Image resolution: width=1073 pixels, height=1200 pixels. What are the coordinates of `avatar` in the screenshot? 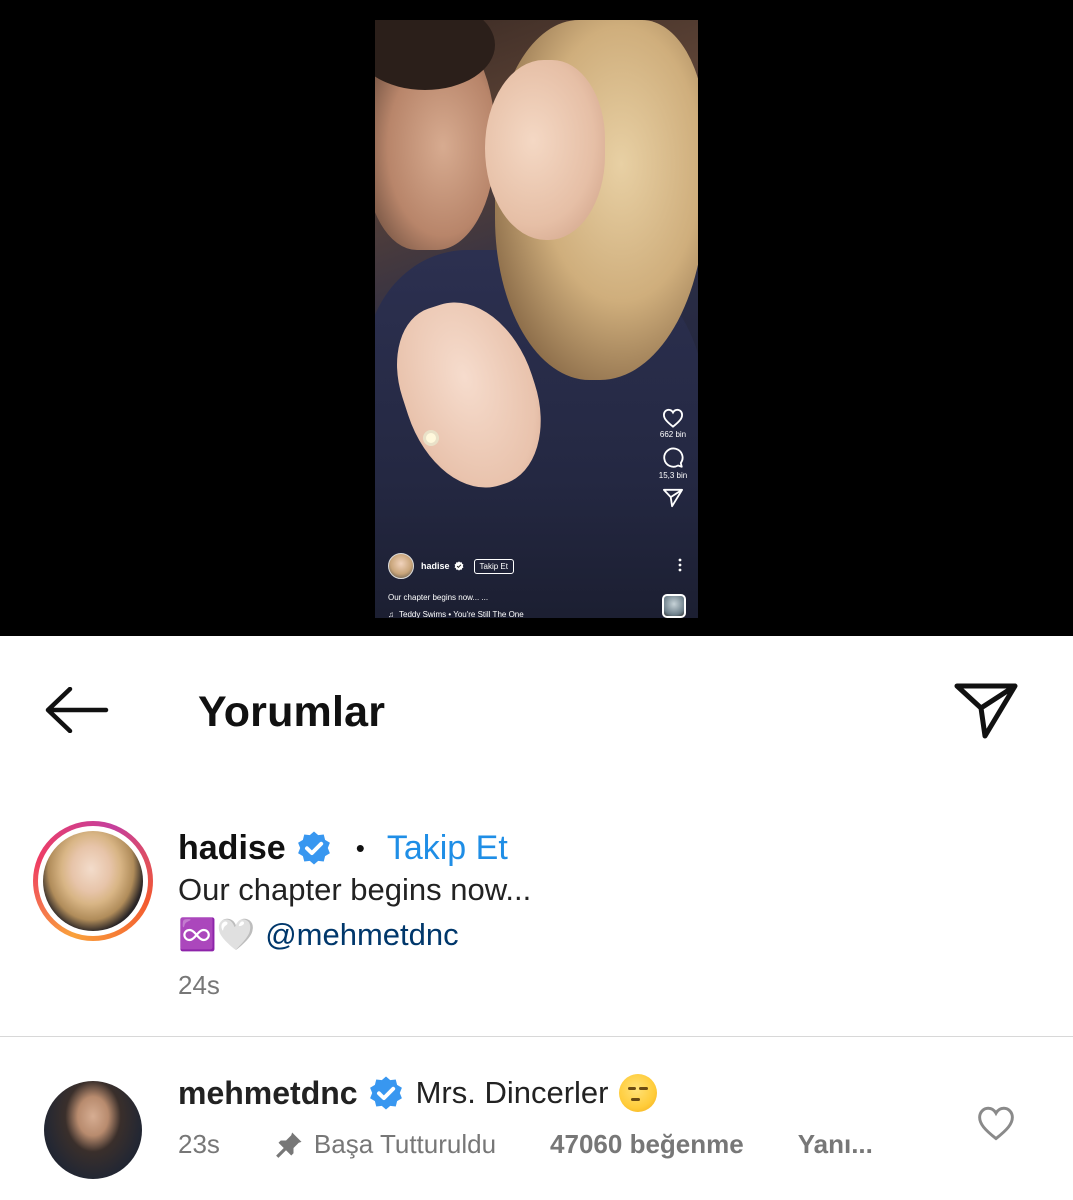 It's located at (93, 881).